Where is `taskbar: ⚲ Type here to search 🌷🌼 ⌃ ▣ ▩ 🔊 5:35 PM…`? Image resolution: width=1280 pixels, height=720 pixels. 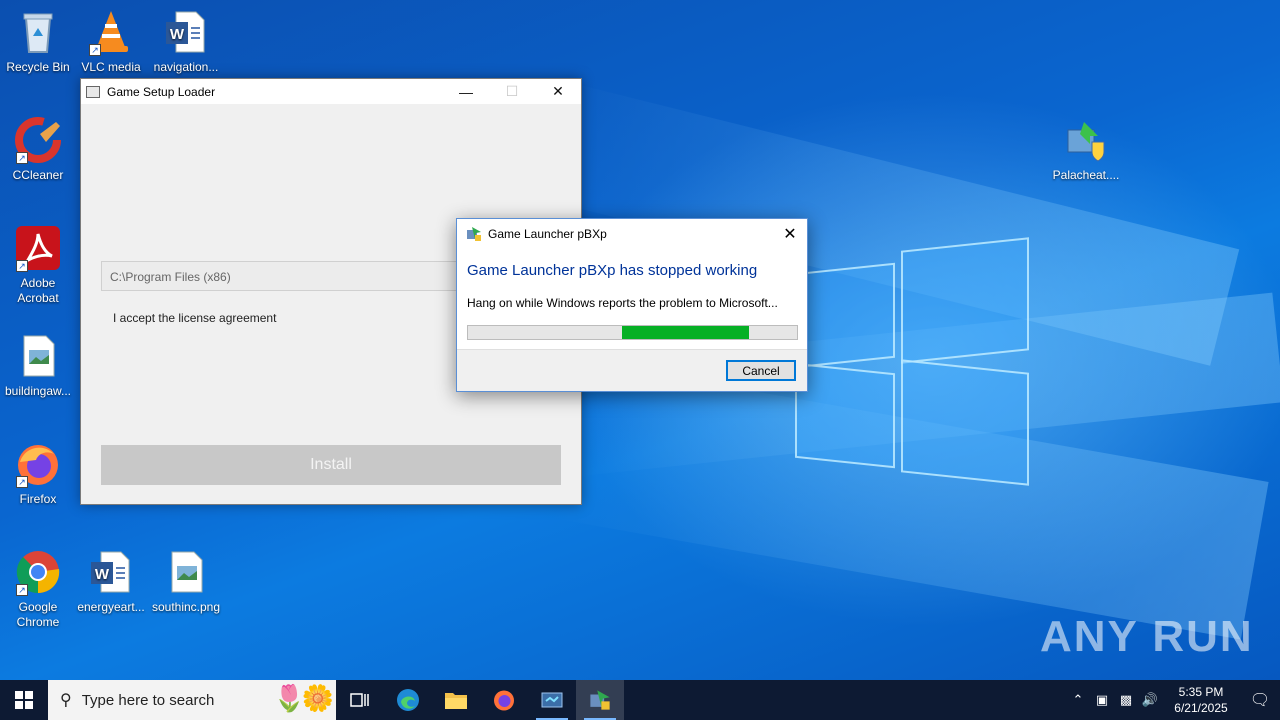
taskbar: ⚲ Type here to search 🌷🌼 ⌃ ▣ ▩ 🔊 5:35 PM… is located at coordinates (640, 700).